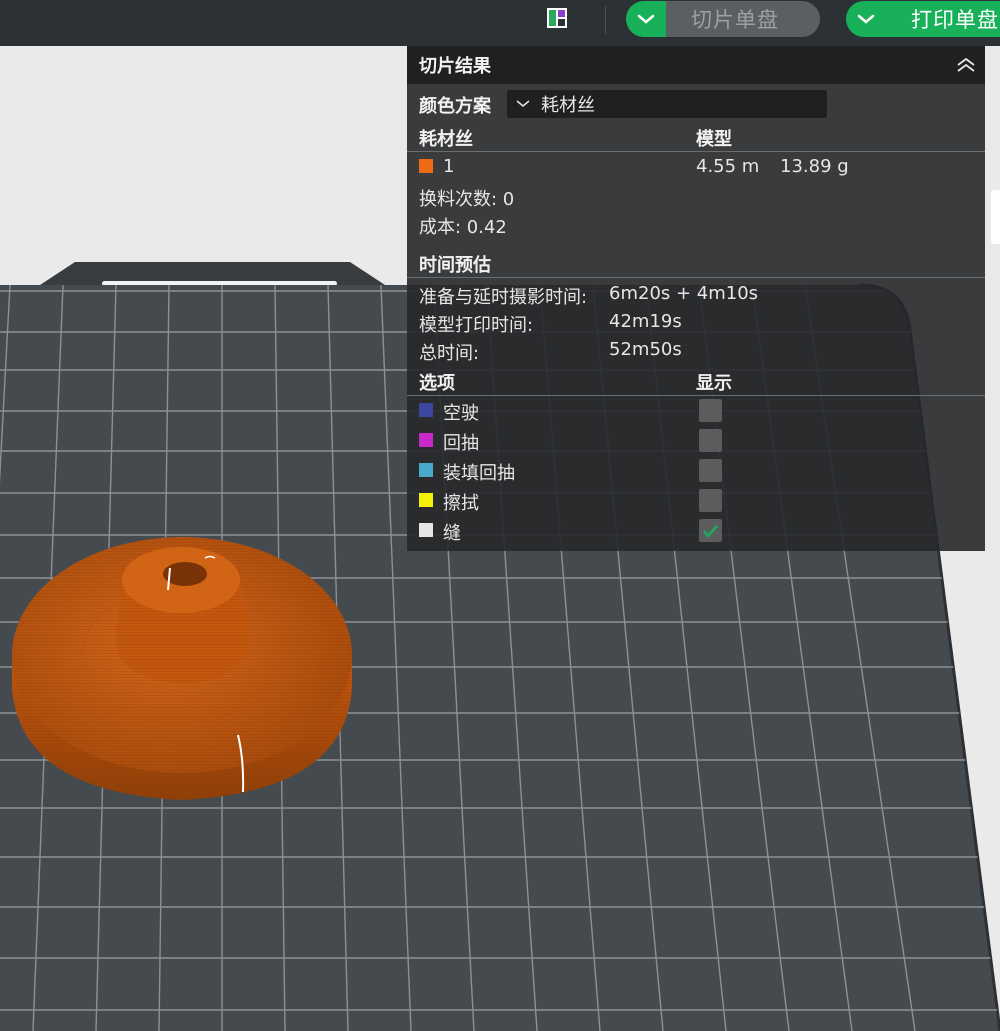 Image resolution: width=1000 pixels, height=1031 pixels. Describe the element at coordinates (710, 410) in the screenshot. I see `option-checkbox-travel` at that location.